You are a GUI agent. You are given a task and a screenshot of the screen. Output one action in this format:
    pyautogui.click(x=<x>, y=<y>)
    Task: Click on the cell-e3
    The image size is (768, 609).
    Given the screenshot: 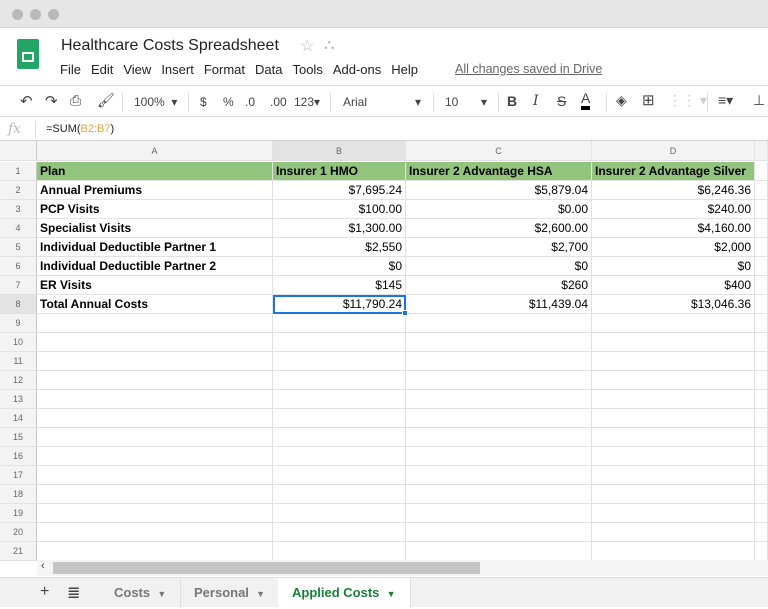 What is the action you would take?
    pyautogui.click(x=761, y=209)
    